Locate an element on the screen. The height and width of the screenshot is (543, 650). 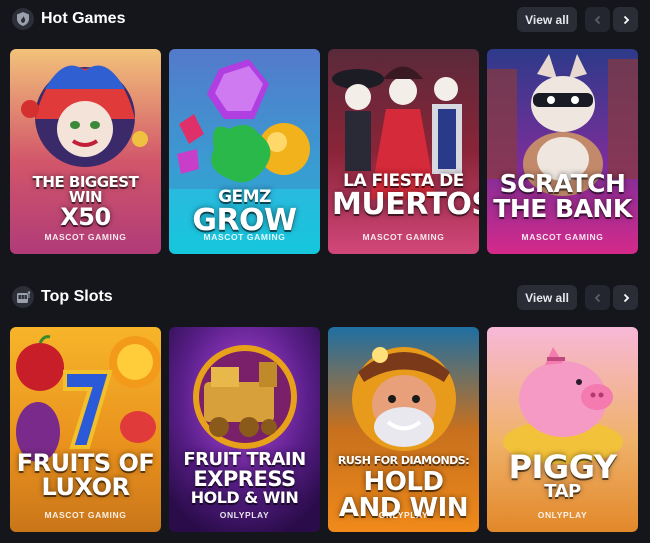
flame-shield-icon is located at coordinates (23, 19).